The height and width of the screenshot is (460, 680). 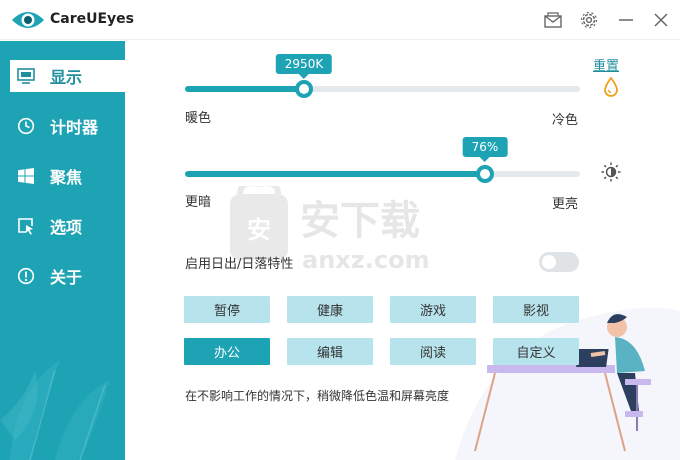 I want to click on sidebar-item-label: 显示, so click(x=66, y=77).